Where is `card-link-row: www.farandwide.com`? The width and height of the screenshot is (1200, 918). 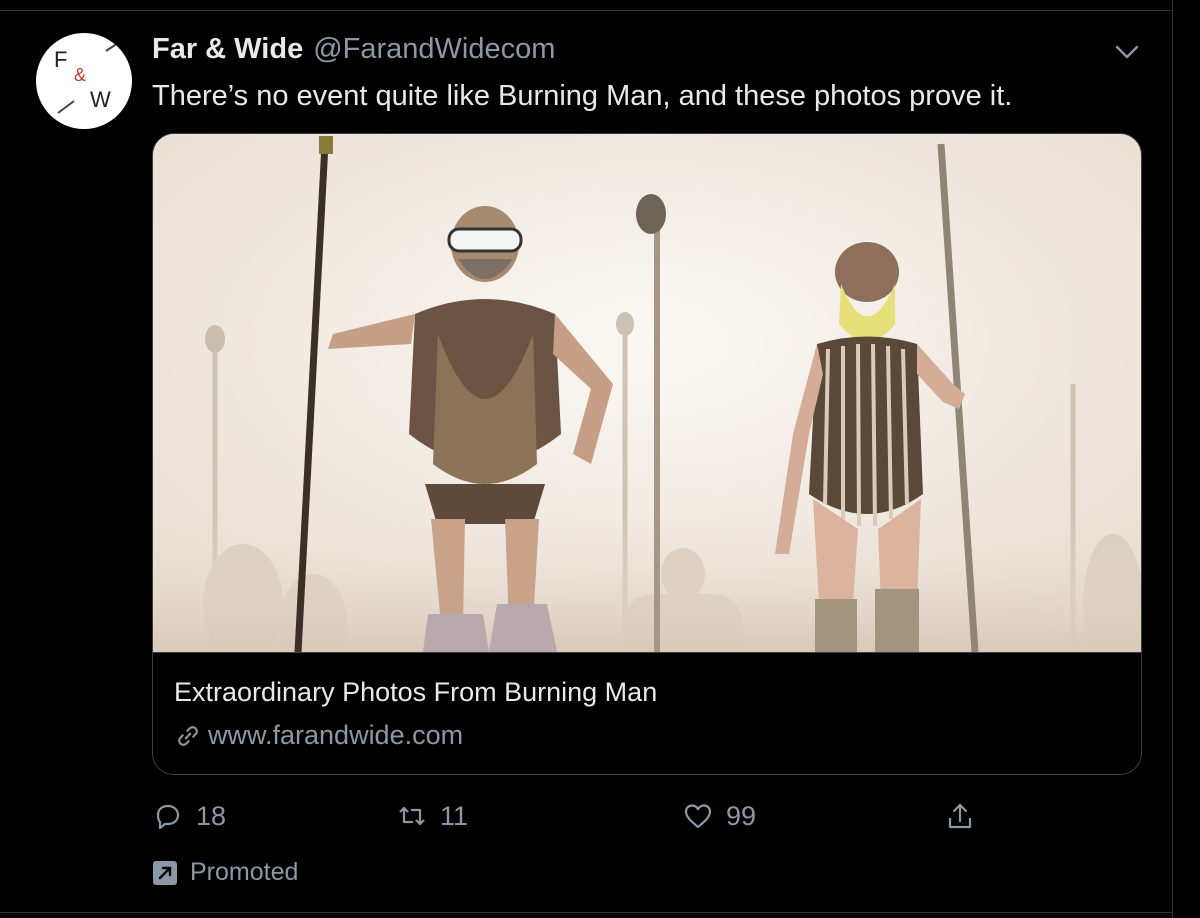
card-link-row: www.farandwide.com is located at coordinates (318, 735).